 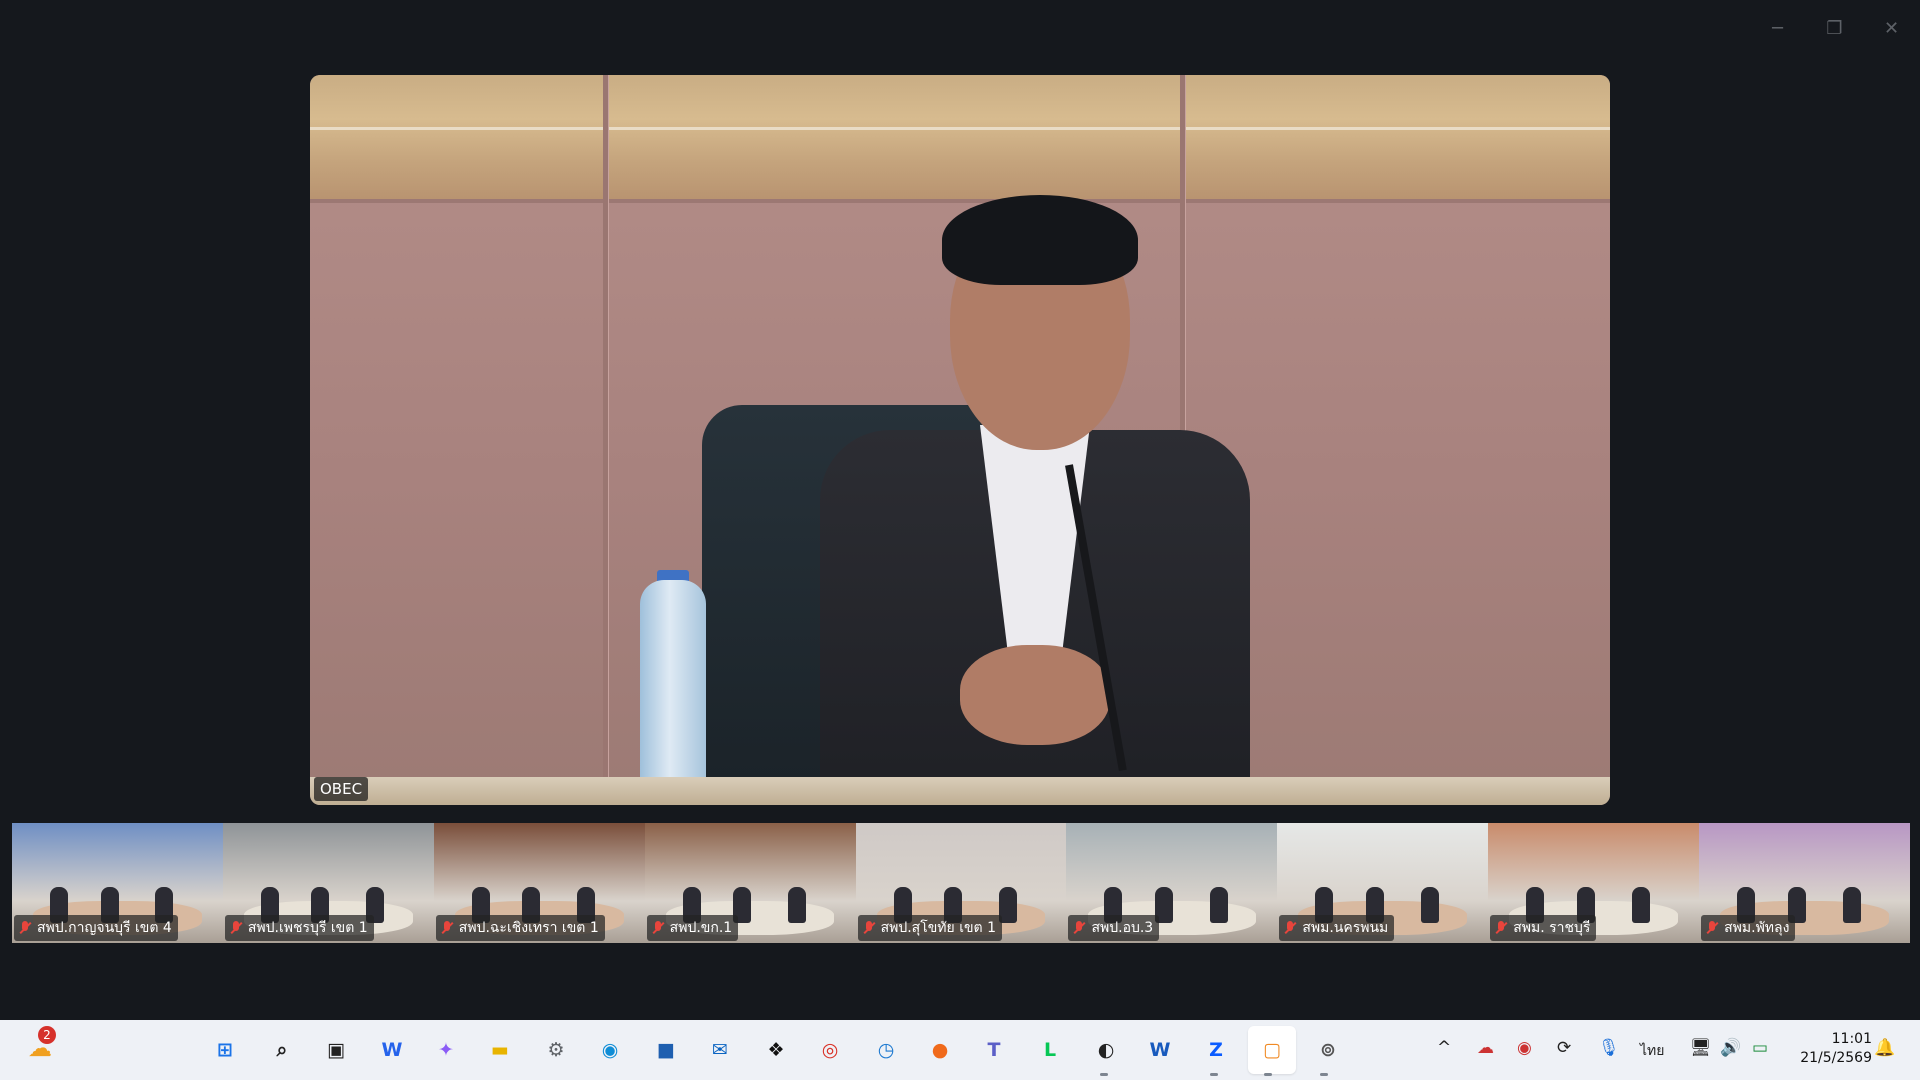 What do you see at coordinates (1836, 1058) in the screenshot?
I see `clock-date: 21/5/2569` at bounding box center [1836, 1058].